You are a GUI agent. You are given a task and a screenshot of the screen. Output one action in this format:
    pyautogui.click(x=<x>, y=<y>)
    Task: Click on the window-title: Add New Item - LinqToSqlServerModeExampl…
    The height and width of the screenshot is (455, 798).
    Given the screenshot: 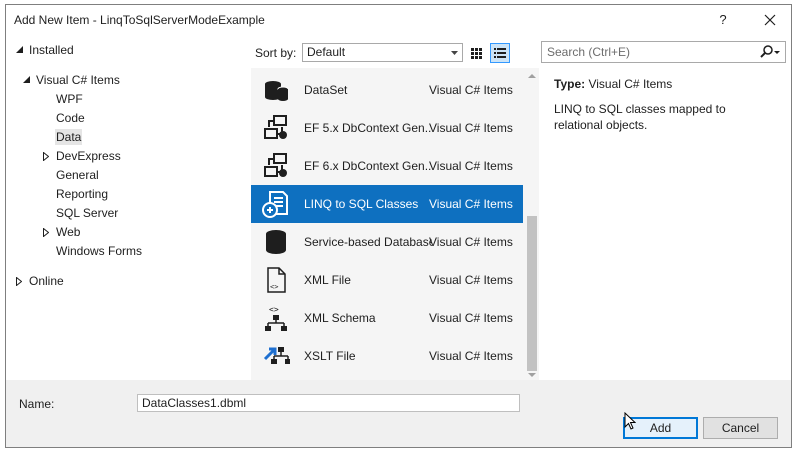 What is the action you would take?
    pyautogui.click(x=139, y=20)
    